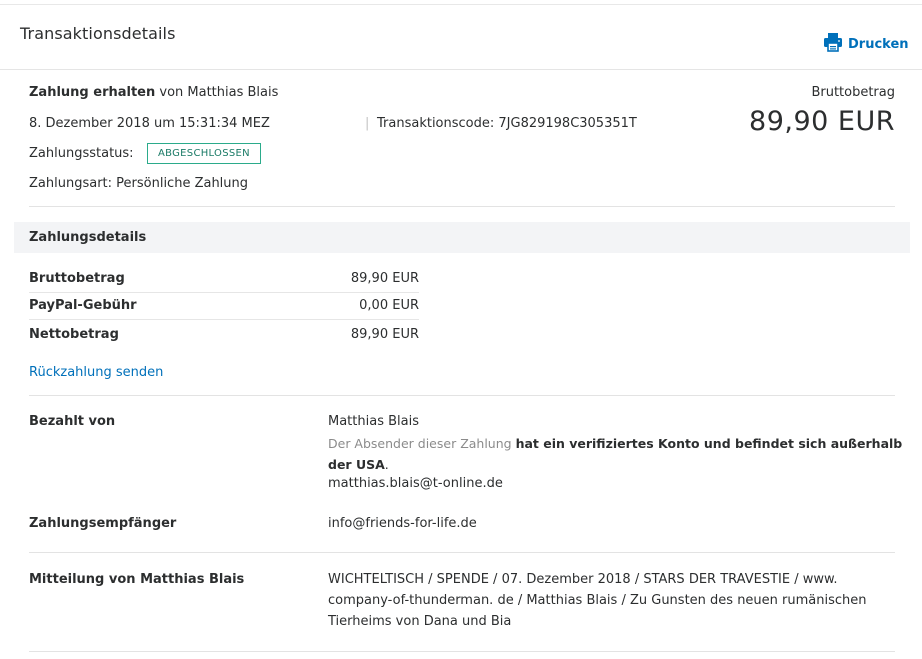  Describe the element at coordinates (853, 92) in the screenshot. I see `gross-amount-label: Bruttobetrag` at that location.